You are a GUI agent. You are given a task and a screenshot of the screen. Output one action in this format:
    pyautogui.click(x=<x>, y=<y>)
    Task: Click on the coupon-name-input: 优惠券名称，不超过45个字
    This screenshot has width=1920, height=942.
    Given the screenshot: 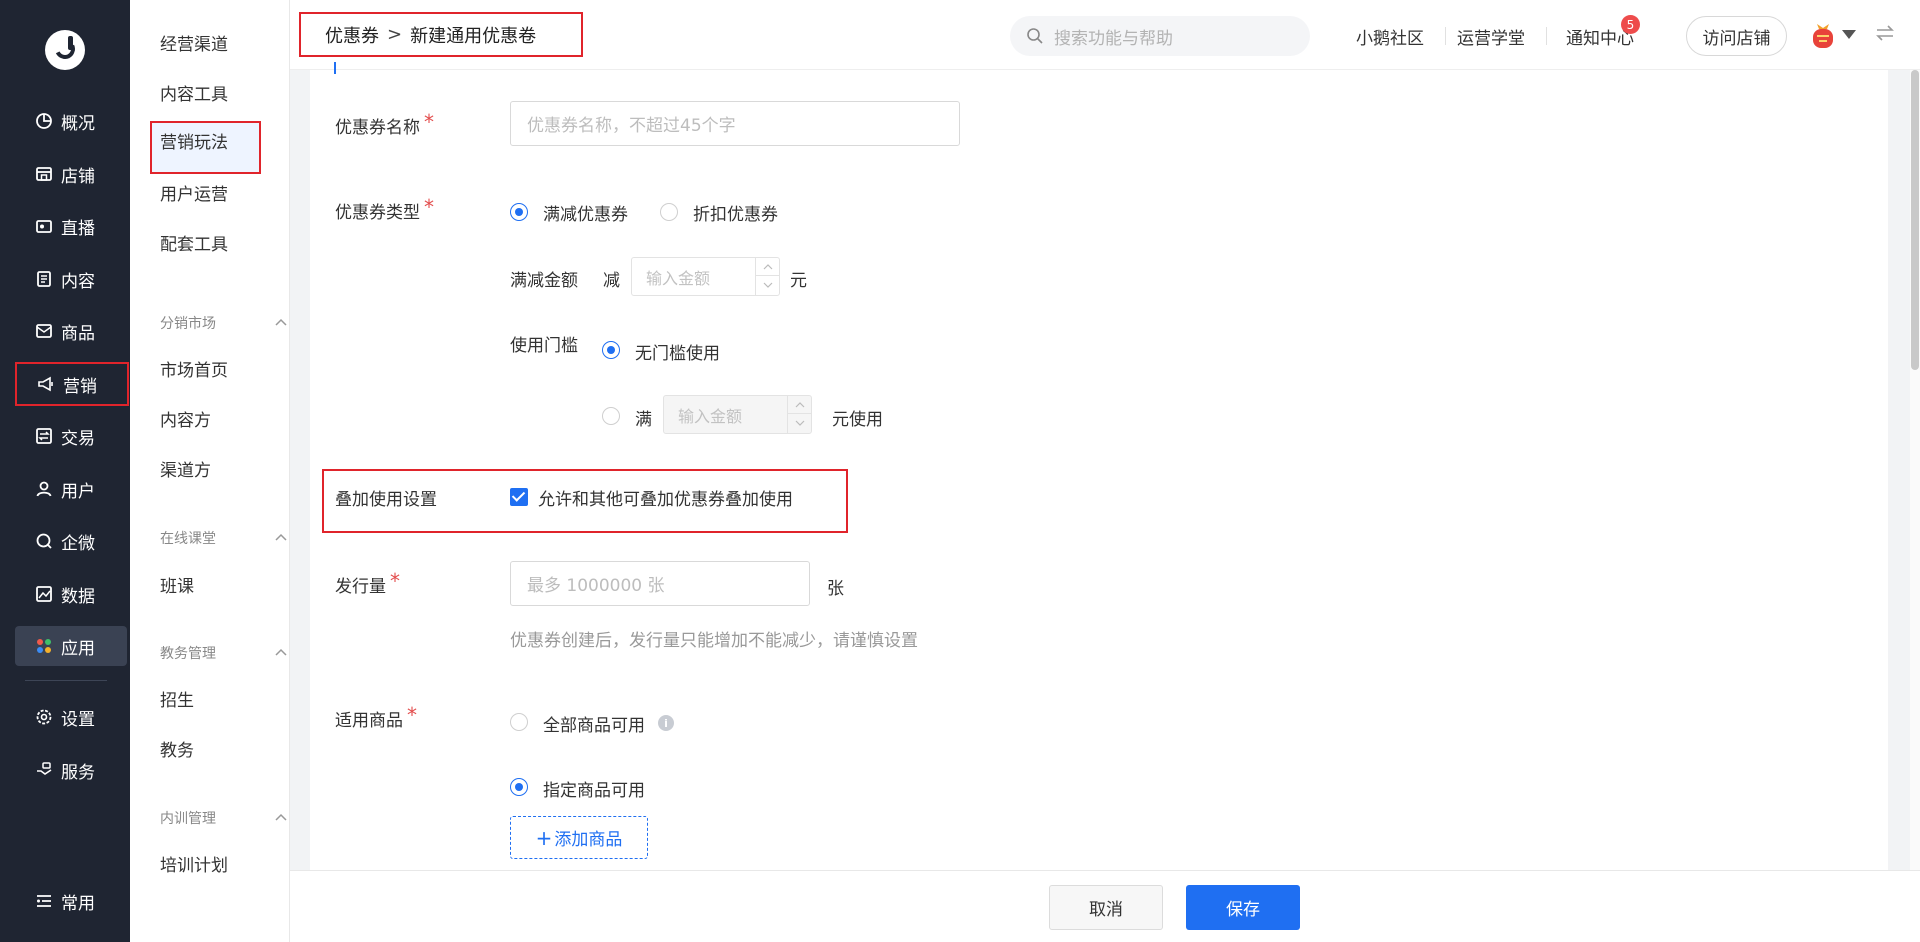 What is the action you would take?
    pyautogui.click(x=735, y=123)
    